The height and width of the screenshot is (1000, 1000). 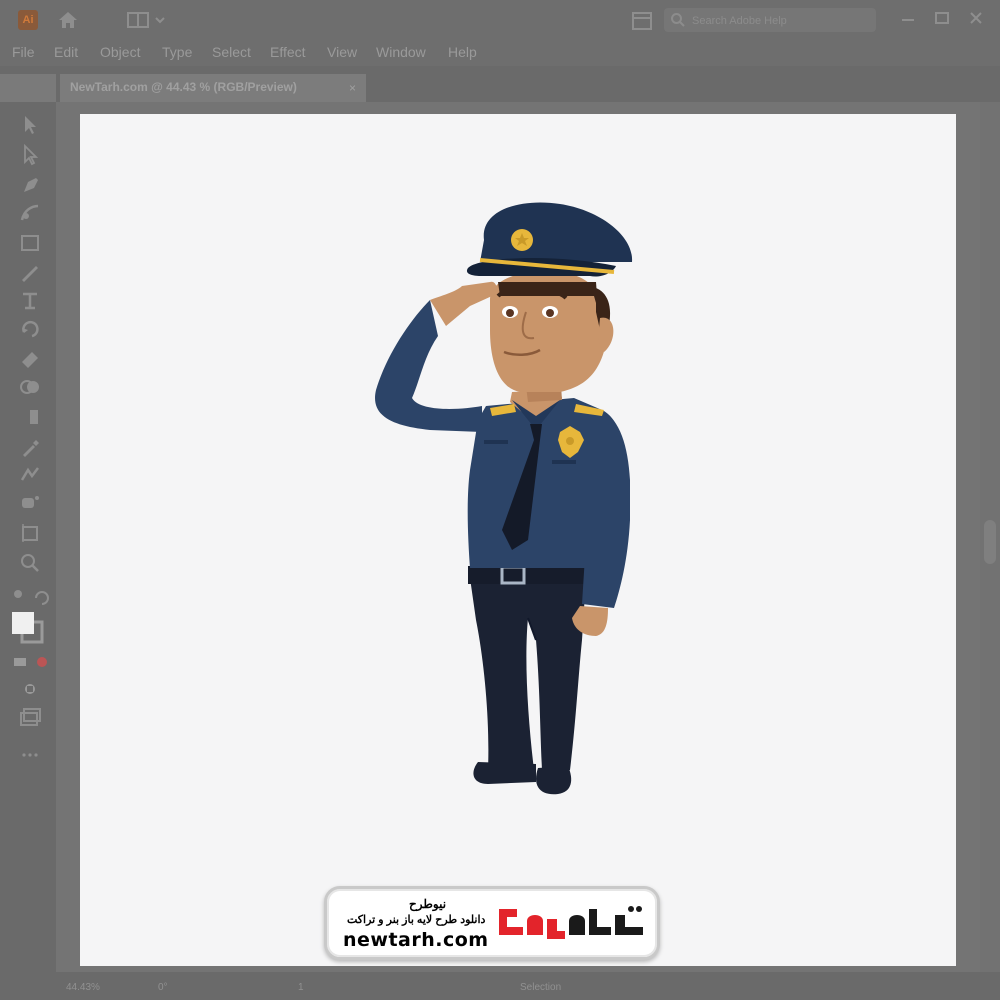 What do you see at coordinates (571, 922) in the screenshot?
I see `newtarh-logo-icon` at bounding box center [571, 922].